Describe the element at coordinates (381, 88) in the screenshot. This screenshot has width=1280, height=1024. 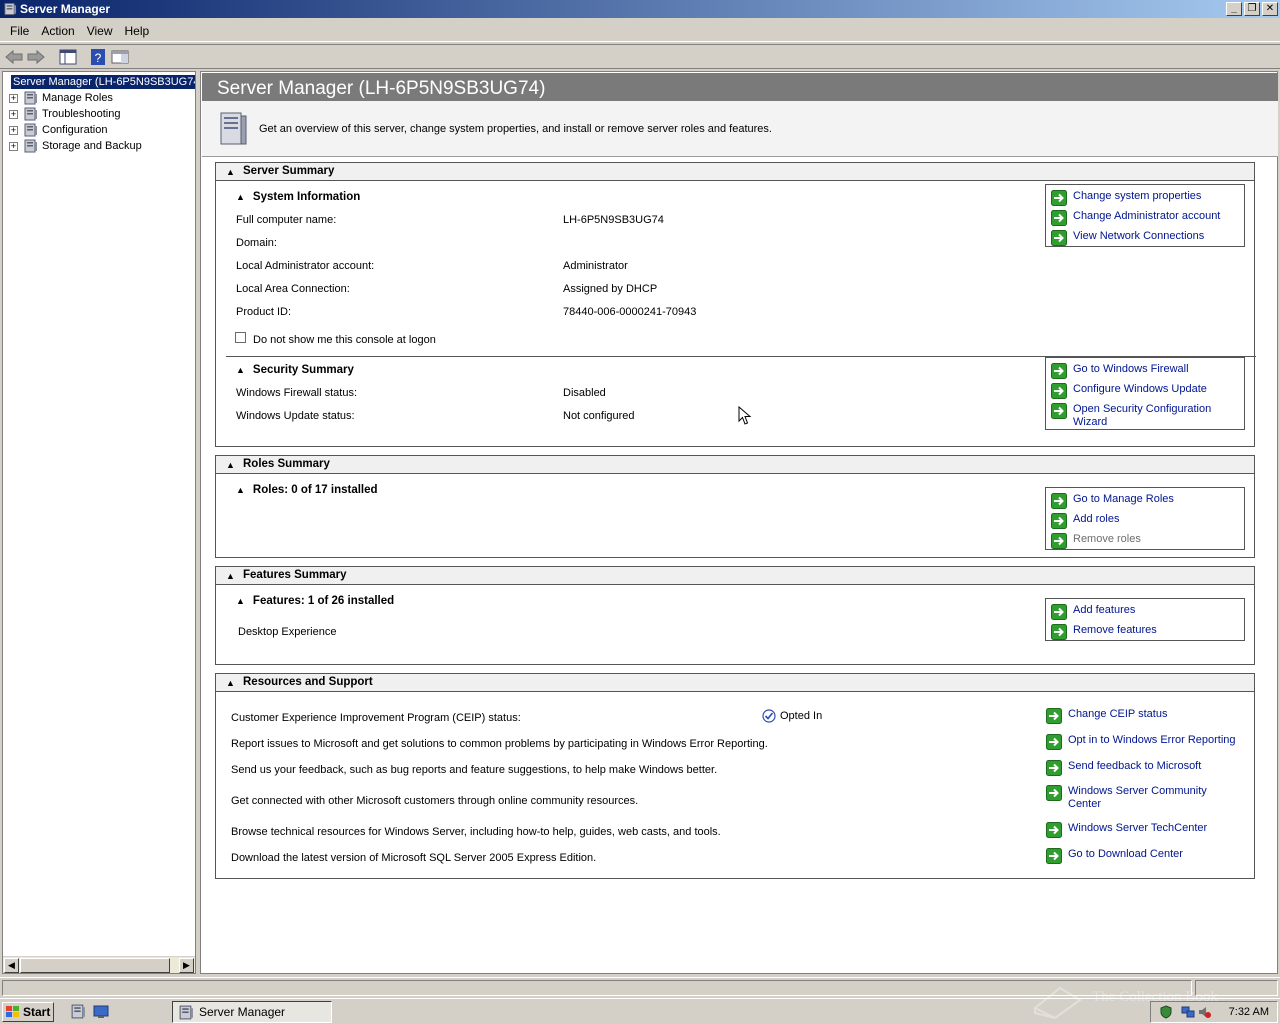
I see `page-title: Server Manager (LH-6P5N9SB3UG74)` at that location.